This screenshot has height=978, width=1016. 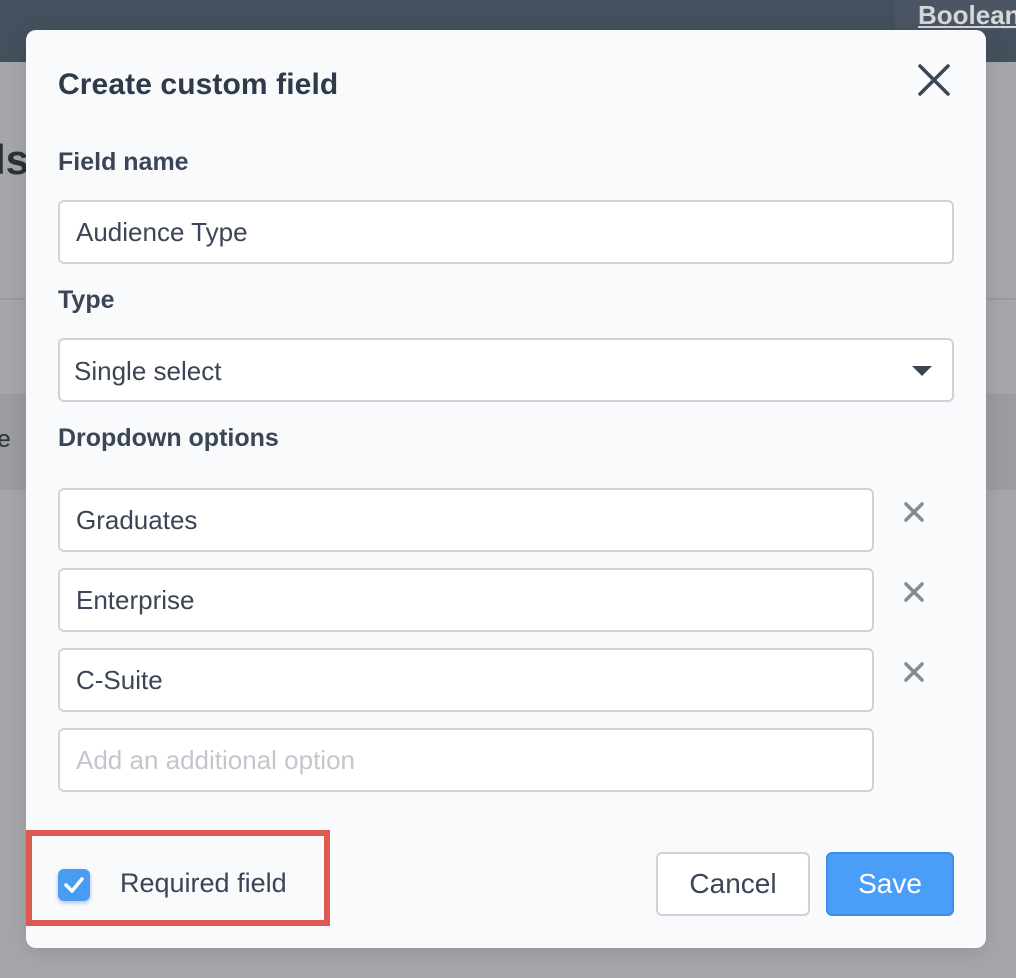 What do you see at coordinates (148, 371) in the screenshot?
I see `type-select-value: Single select` at bounding box center [148, 371].